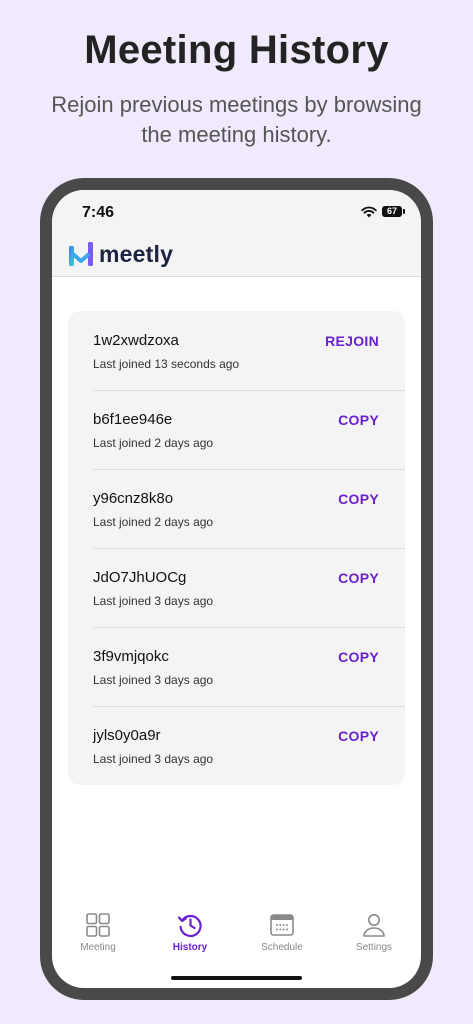 This screenshot has width=473, height=1024. Describe the element at coordinates (166, 364) in the screenshot. I see `last-joined-text: Last joined 13 seconds ago` at that location.